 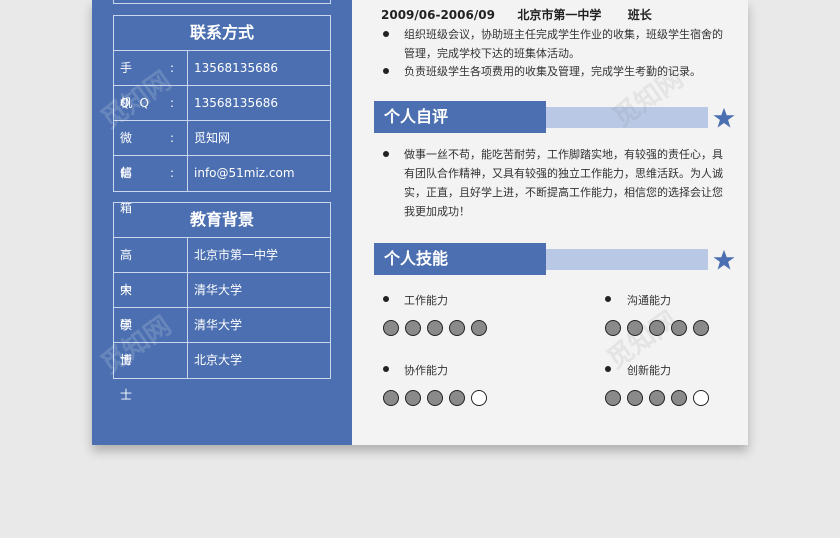 I want to click on contact-row-qq: QQ : 13568135686, so click(x=222, y=103).